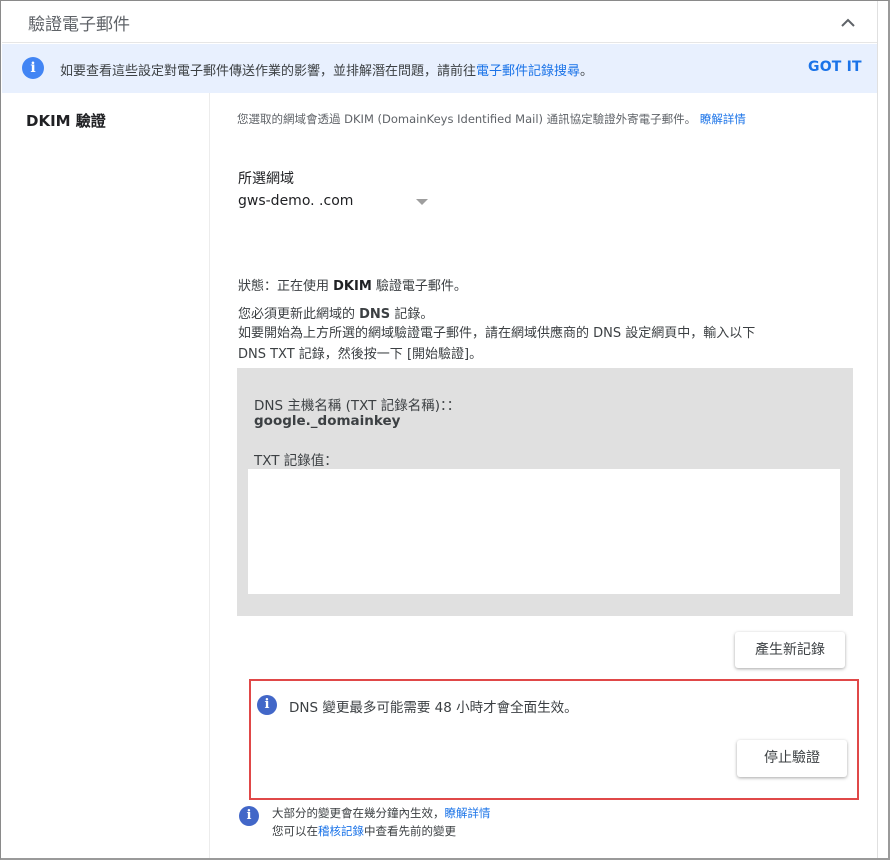 The width and height of the screenshot is (890, 860). What do you see at coordinates (439, 22) in the screenshot?
I see `section-header: 驗證電子郵件` at bounding box center [439, 22].